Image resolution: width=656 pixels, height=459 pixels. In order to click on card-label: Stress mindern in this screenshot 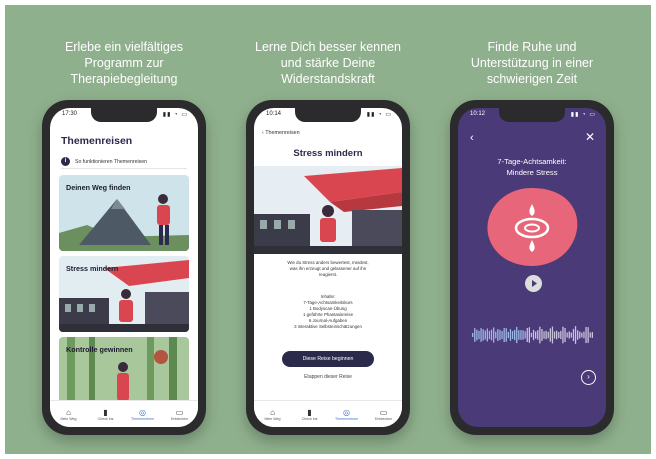, I will do `click(92, 268)`.